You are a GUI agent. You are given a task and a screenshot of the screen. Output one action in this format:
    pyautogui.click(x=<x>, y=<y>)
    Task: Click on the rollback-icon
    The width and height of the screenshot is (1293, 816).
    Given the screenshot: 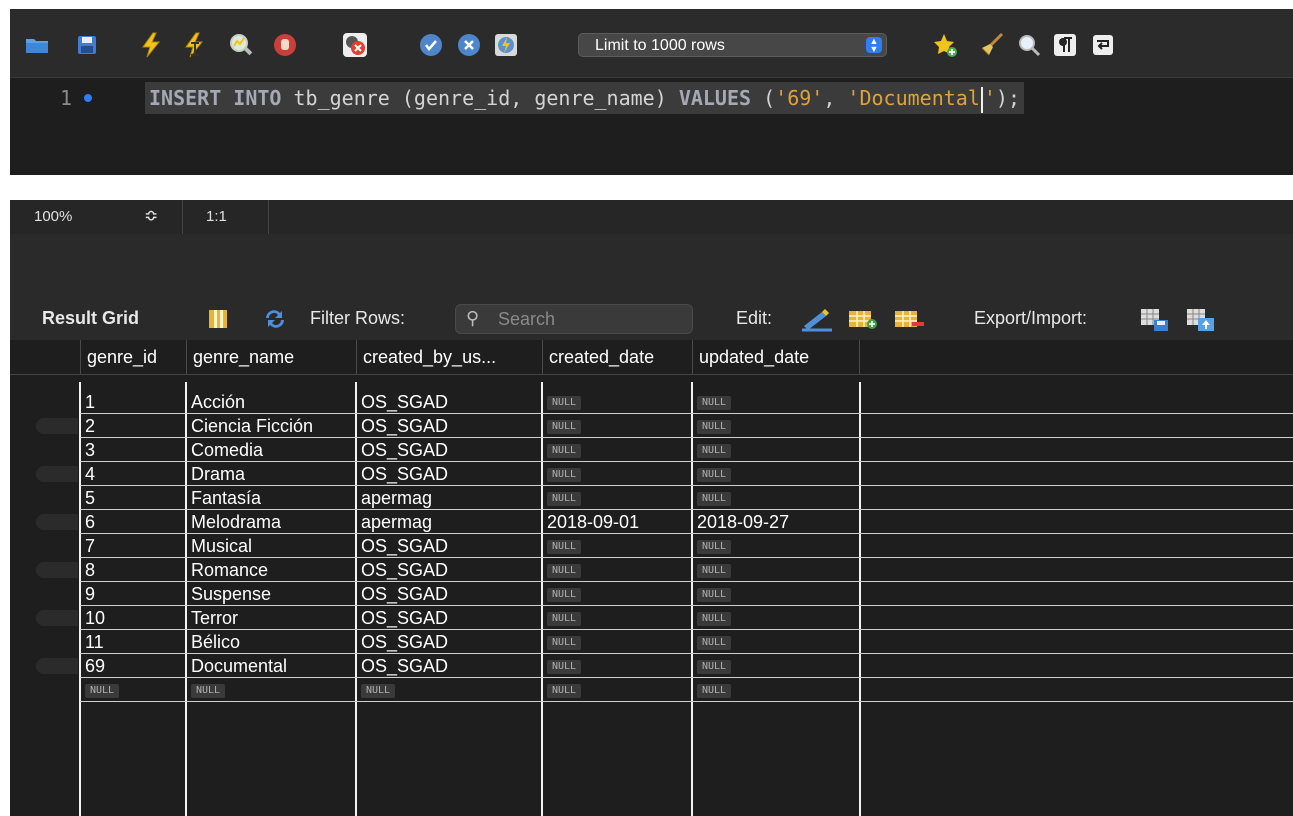 What is the action you would take?
    pyautogui.click(x=469, y=45)
    